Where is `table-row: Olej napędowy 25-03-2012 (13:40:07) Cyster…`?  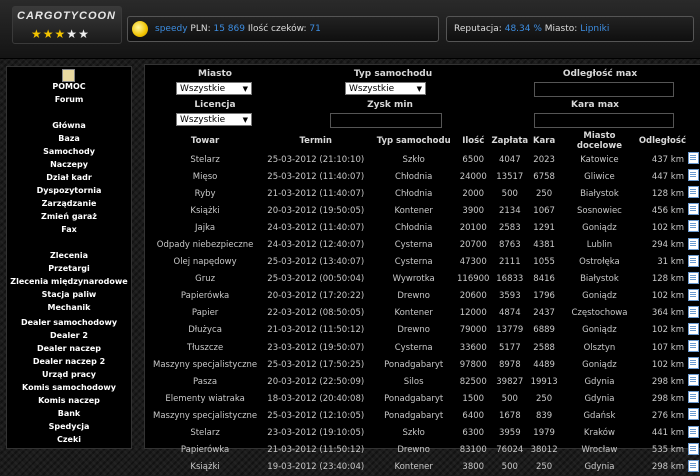 table-row: Olej napędowy 25-03-2012 (13:40:07) Cyster… is located at coordinates (425, 262).